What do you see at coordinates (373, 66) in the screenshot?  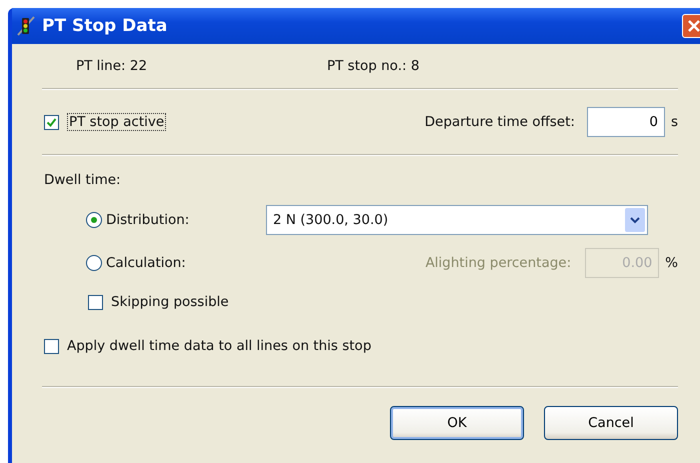 I see `pt-stop-text: PT stop no.: 8` at bounding box center [373, 66].